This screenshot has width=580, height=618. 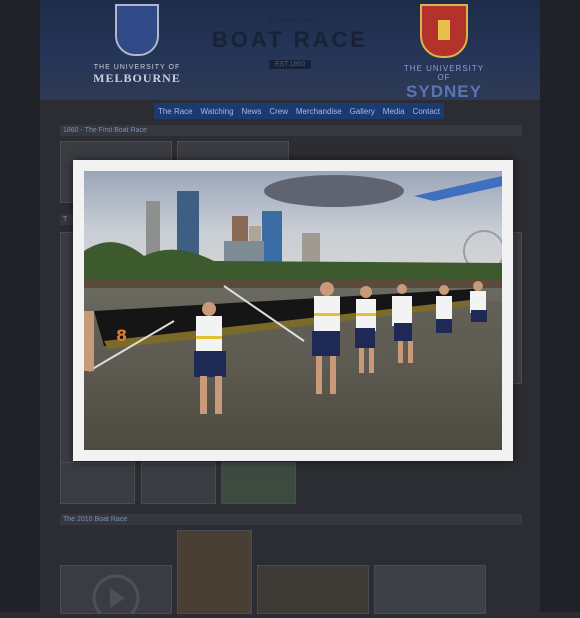 I want to click on svg-text: 8, so click(x=121, y=335).